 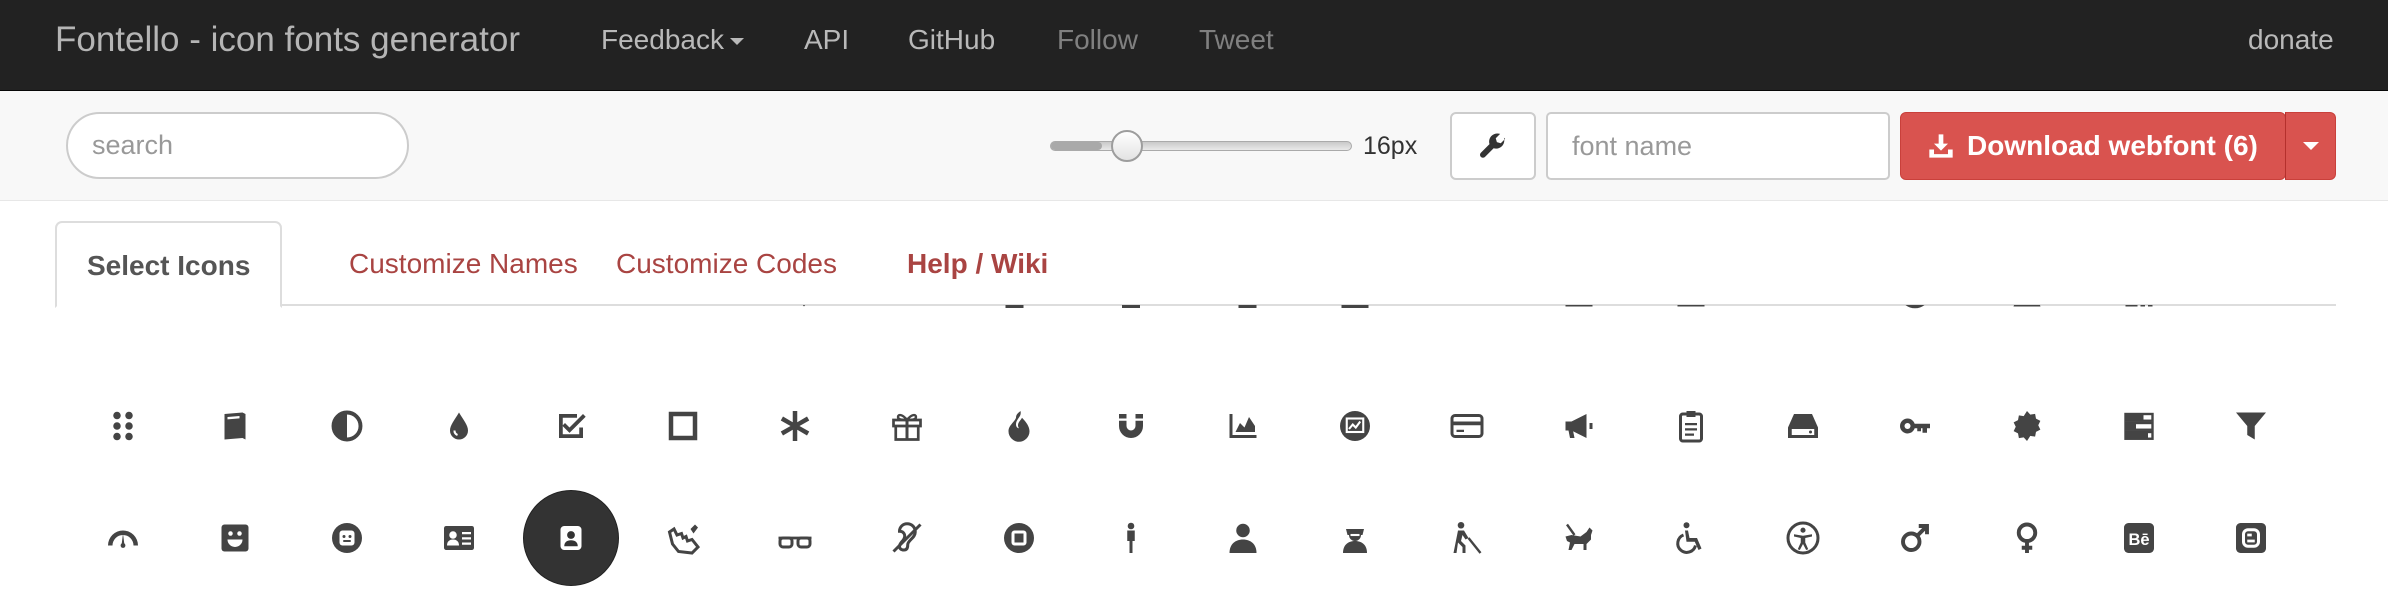 What do you see at coordinates (1247, 306) in the screenshot?
I see `align-right-icon` at bounding box center [1247, 306].